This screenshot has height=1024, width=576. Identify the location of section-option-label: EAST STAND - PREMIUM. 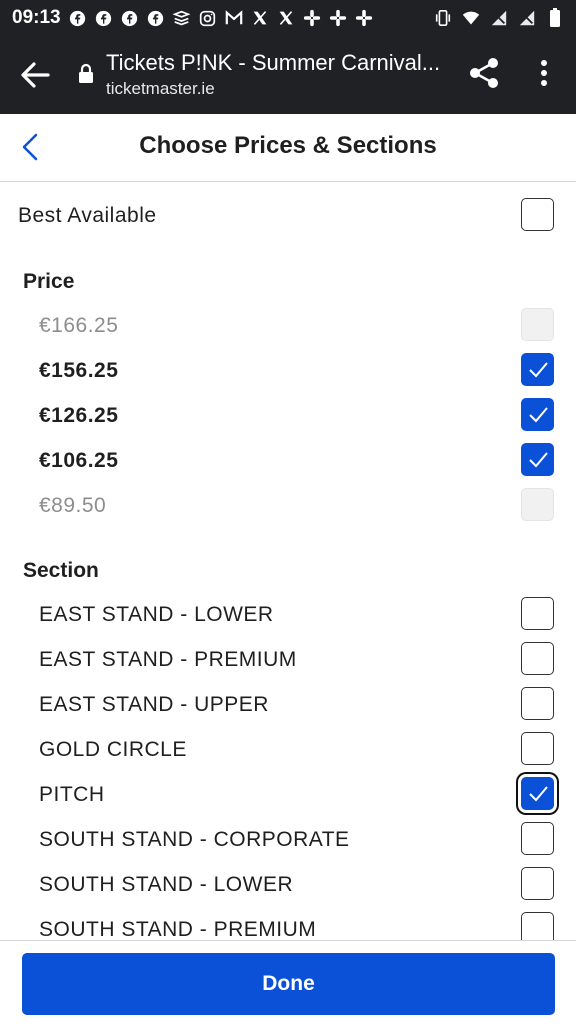
(168, 659).